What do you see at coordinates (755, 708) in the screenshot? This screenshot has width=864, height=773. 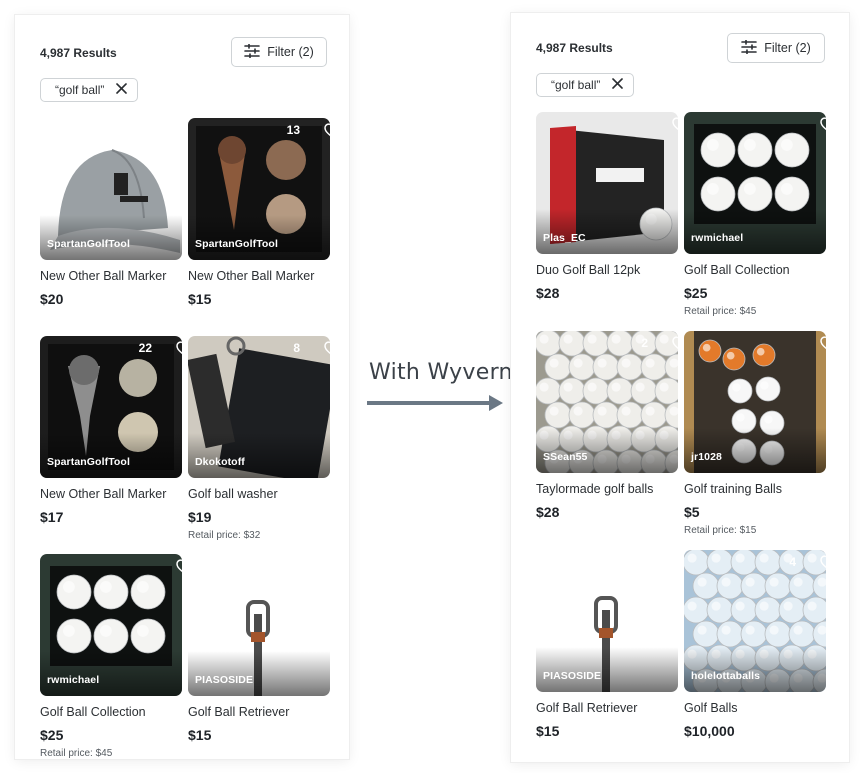 I see `product-title: Golf Balls` at bounding box center [755, 708].